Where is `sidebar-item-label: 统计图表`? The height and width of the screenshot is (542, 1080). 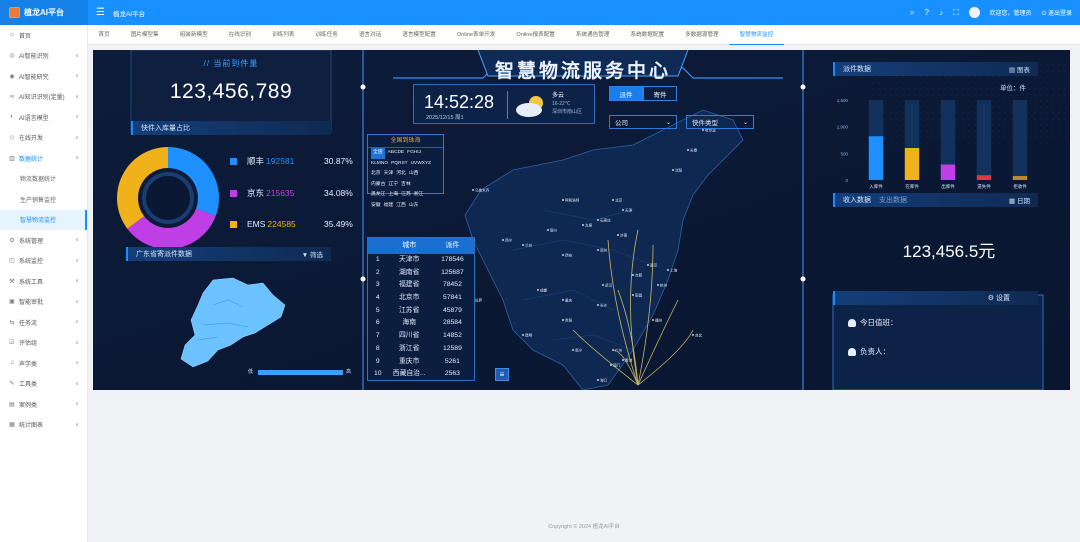 sidebar-item-label: 统计图表 is located at coordinates (31, 426).